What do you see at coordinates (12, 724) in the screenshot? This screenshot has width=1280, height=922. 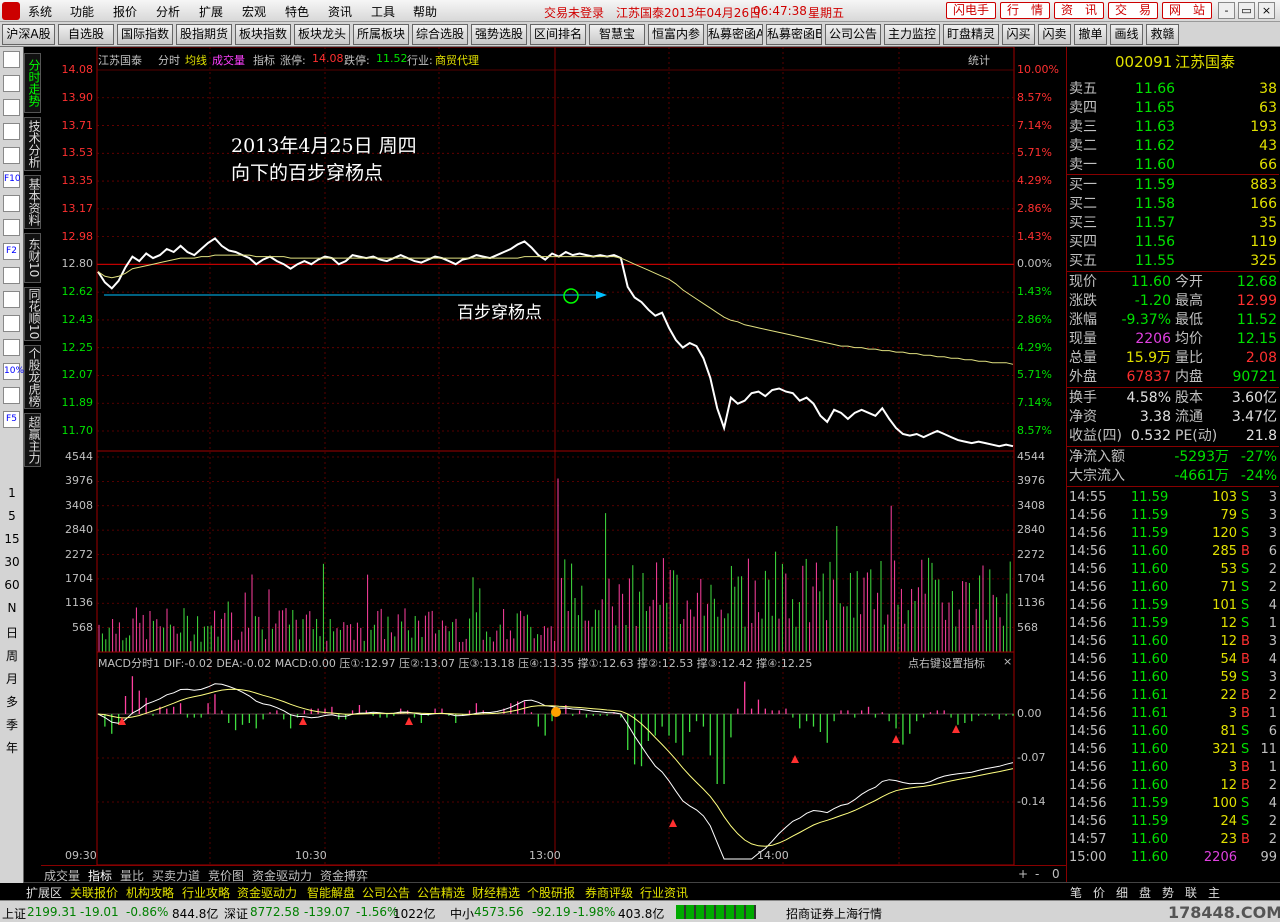 I see `period-10: 季` at bounding box center [12, 724].